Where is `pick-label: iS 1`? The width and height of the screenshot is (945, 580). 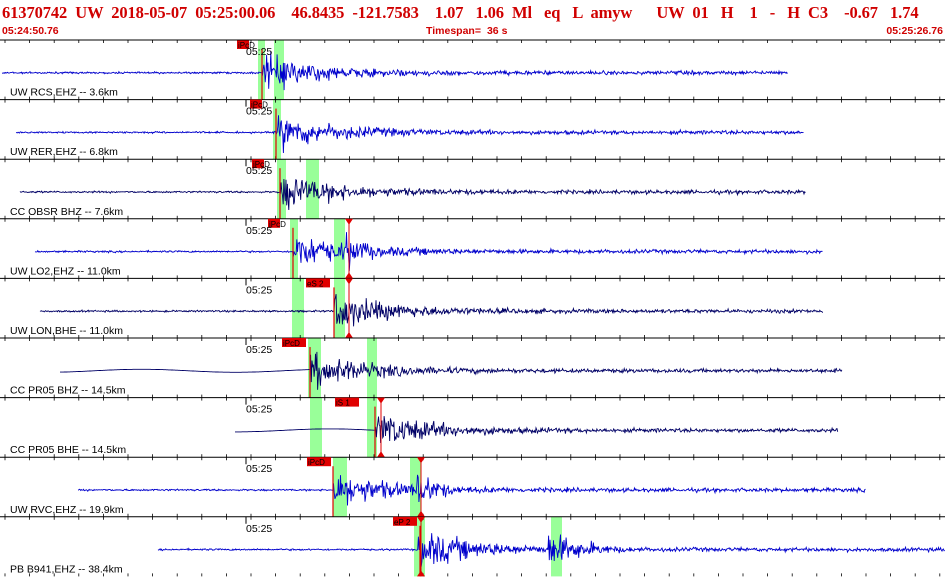
pick-label: iS 1 is located at coordinates (343, 403).